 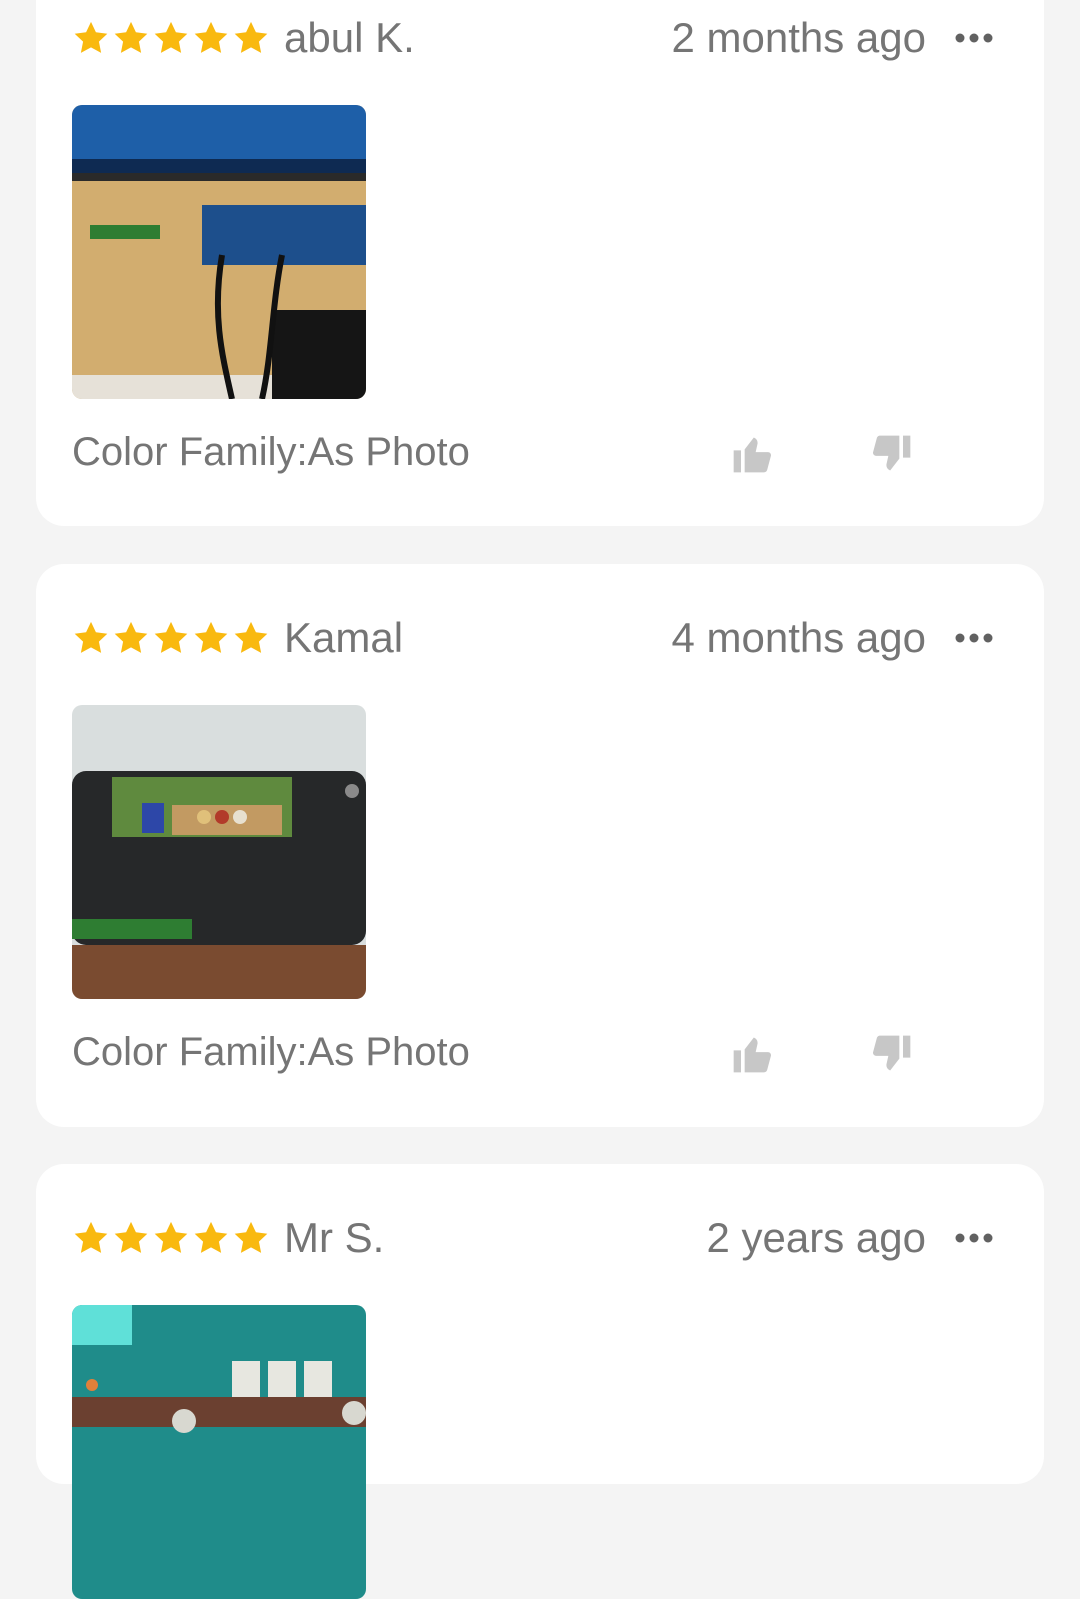 What do you see at coordinates (349, 37) in the screenshot?
I see `reviewer-name: abul K.` at bounding box center [349, 37].